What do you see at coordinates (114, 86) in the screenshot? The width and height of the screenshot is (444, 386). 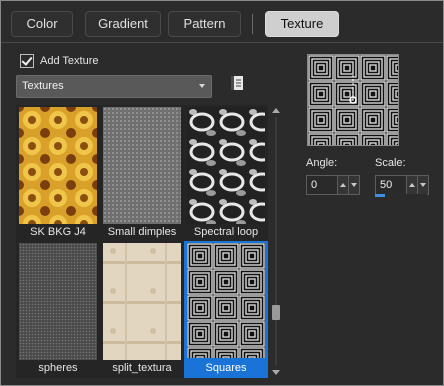 I see `texture-category-select: Textures` at bounding box center [114, 86].